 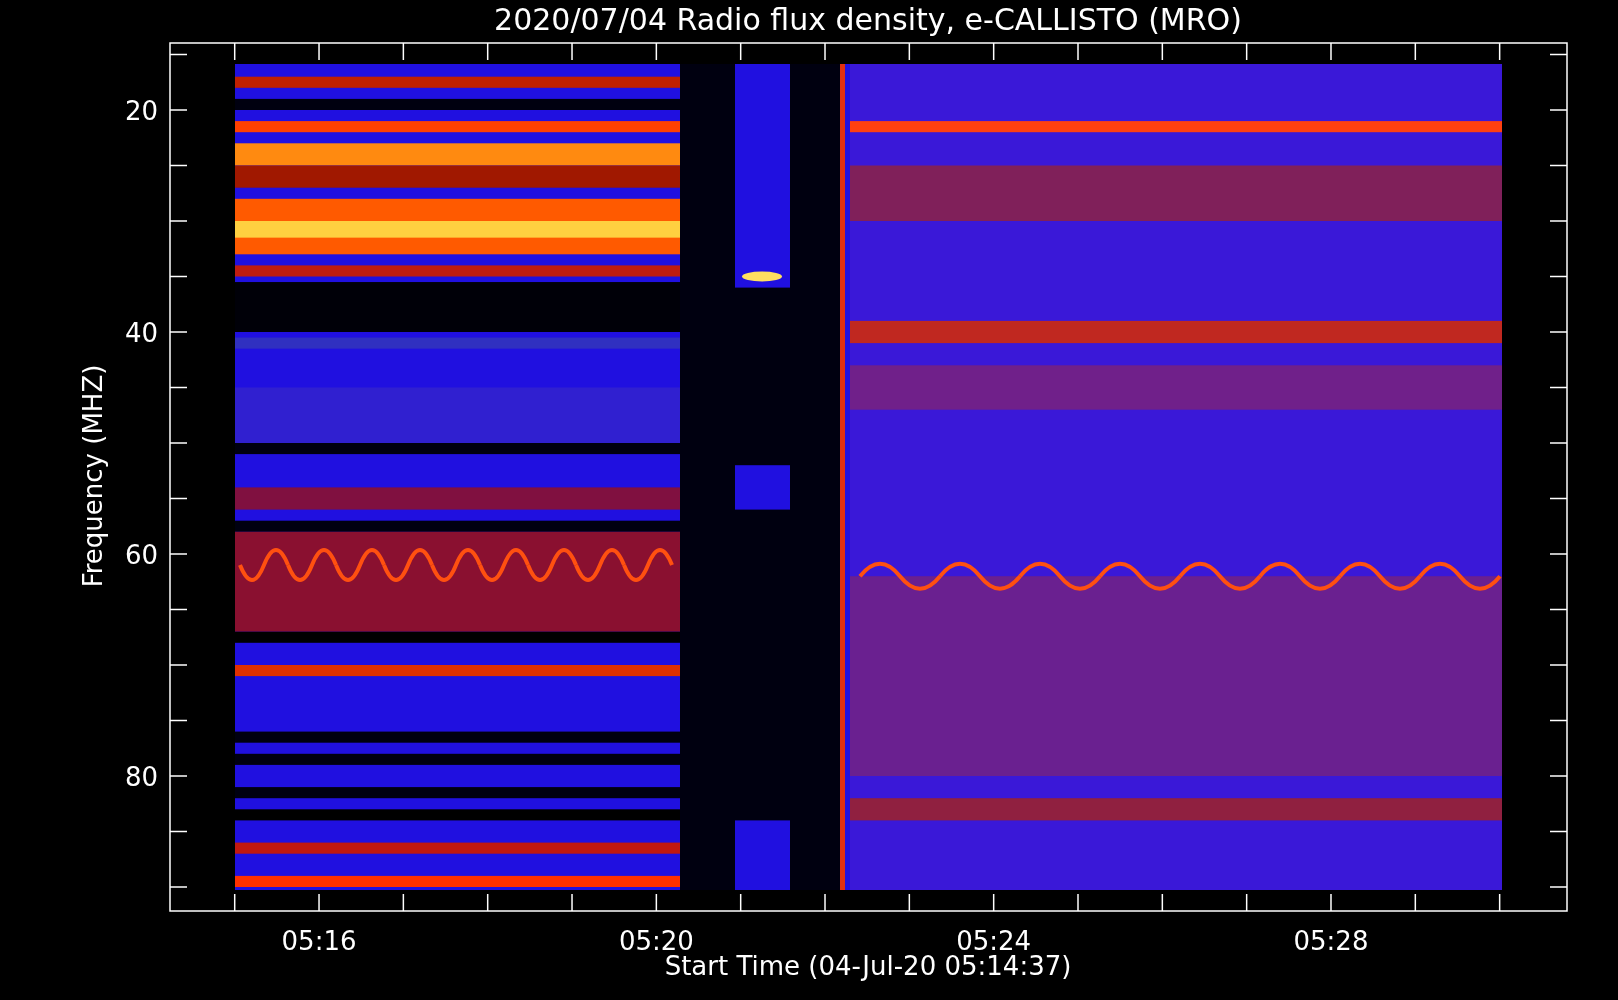 What do you see at coordinates (141, 777) in the screenshot?
I see `y-tick-label: 80` at bounding box center [141, 777].